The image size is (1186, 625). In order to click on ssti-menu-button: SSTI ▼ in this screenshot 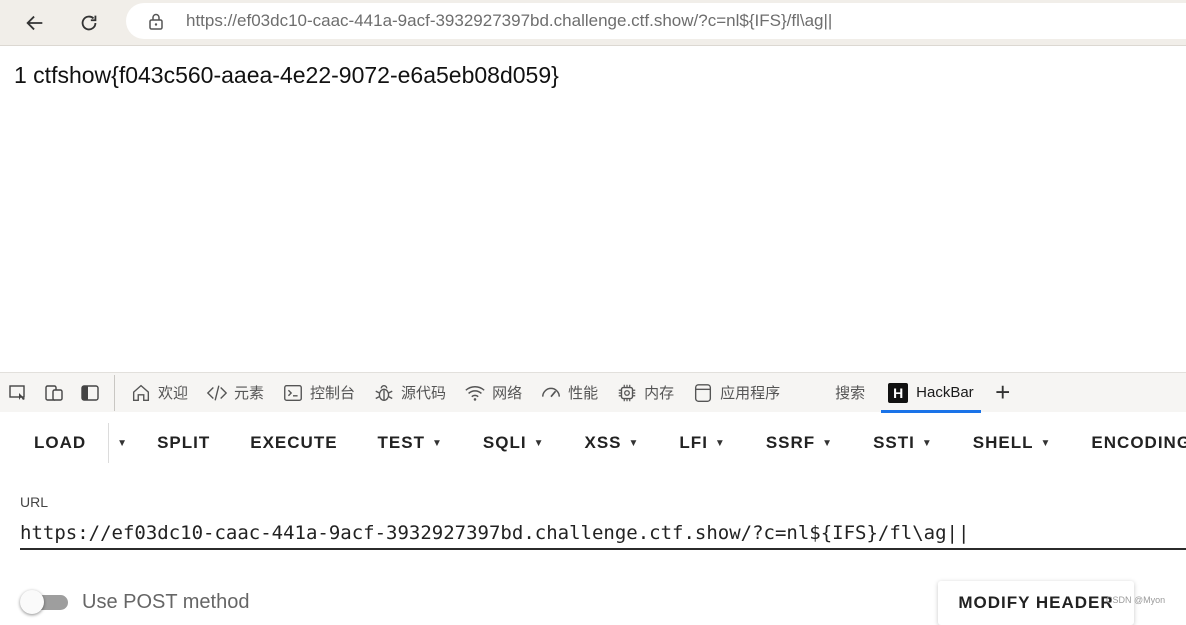, I will do `click(903, 443)`.